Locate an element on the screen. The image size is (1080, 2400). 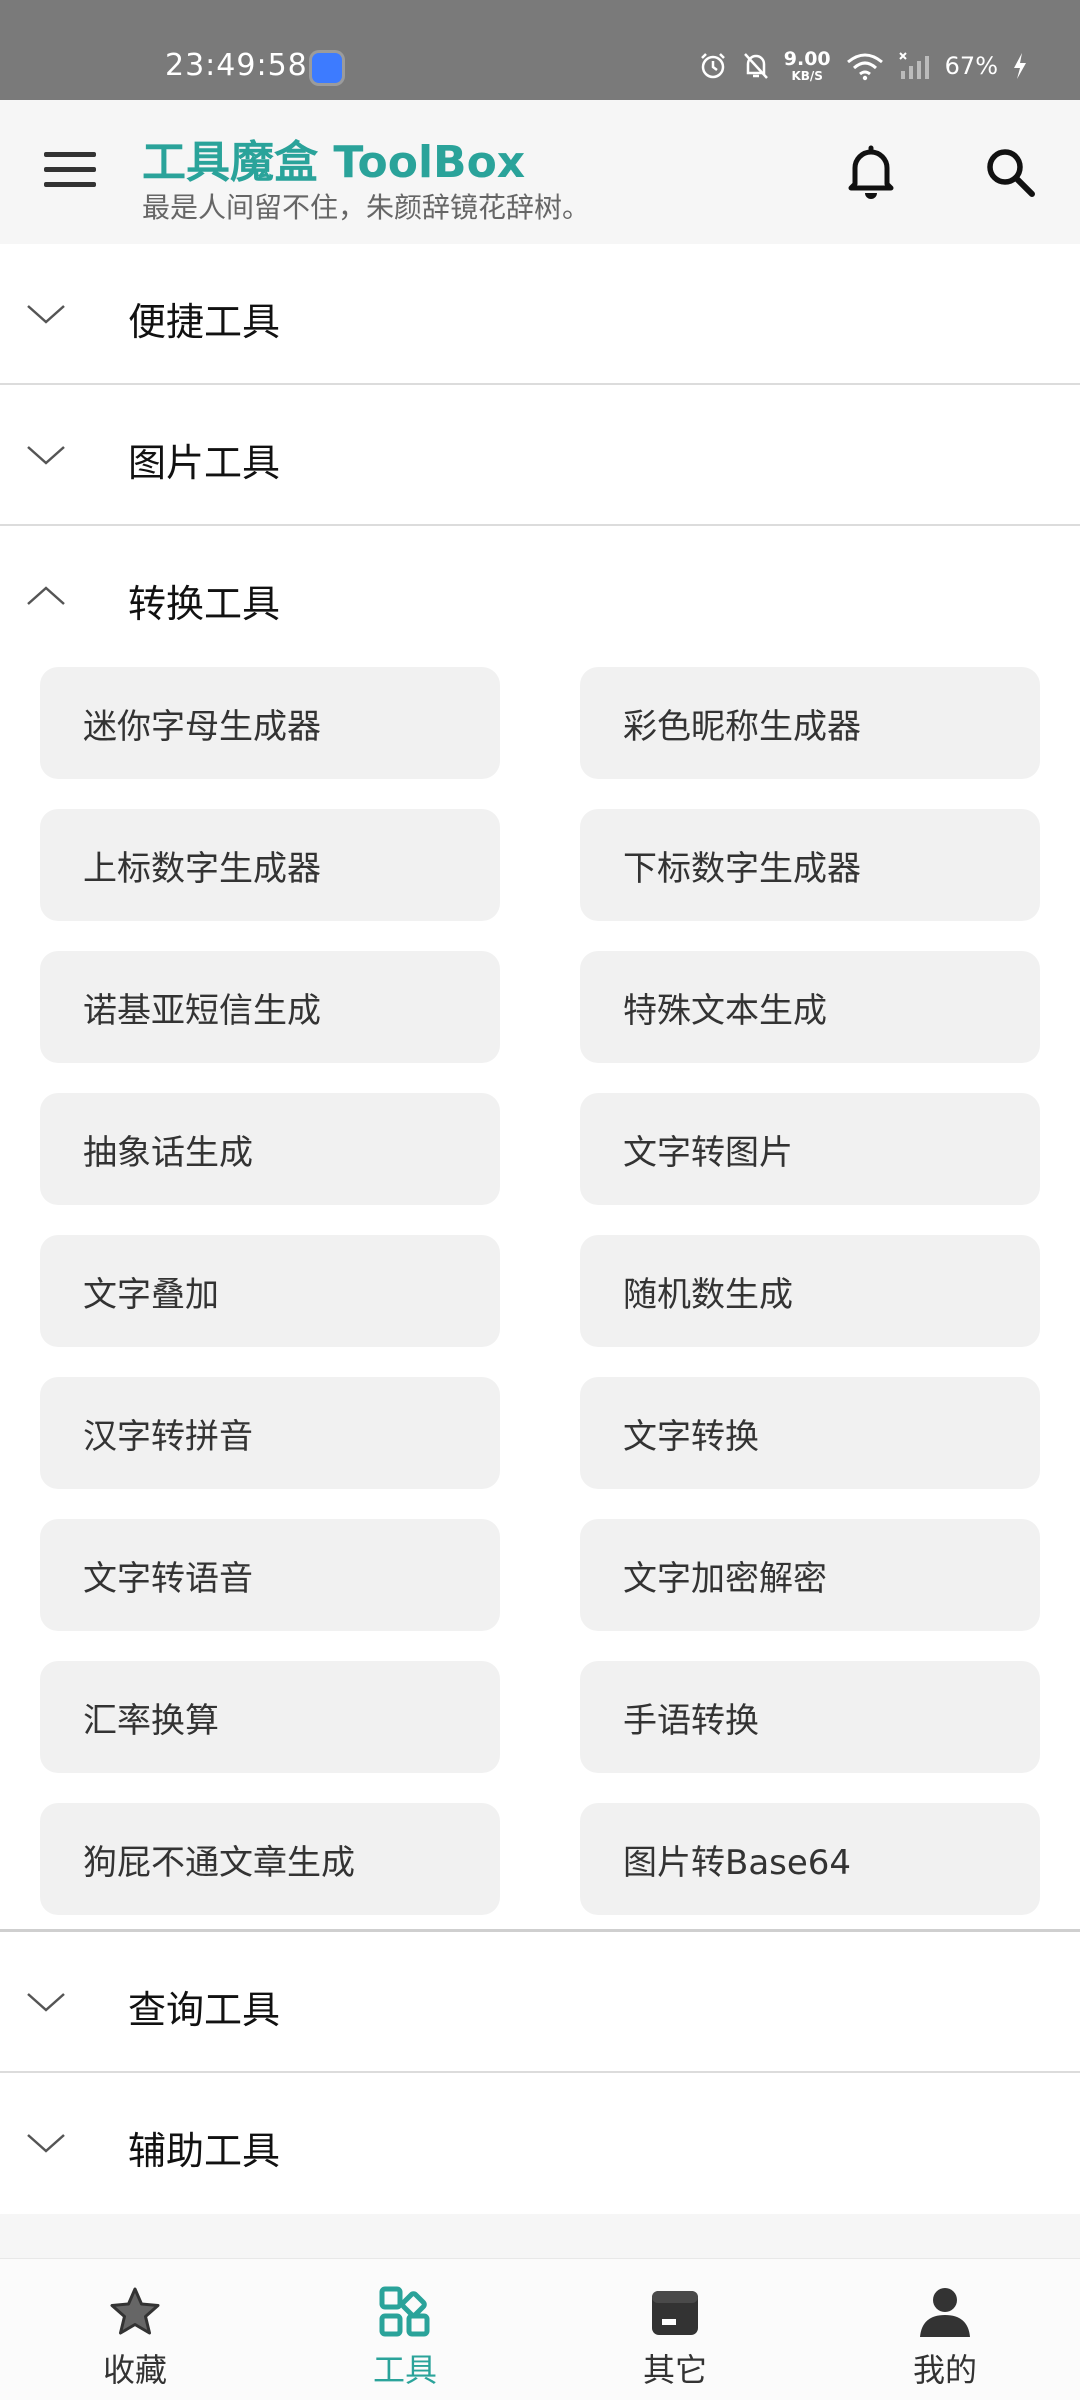
tool-image-to-base64: 图片转Base64 is located at coordinates (810, 1859).